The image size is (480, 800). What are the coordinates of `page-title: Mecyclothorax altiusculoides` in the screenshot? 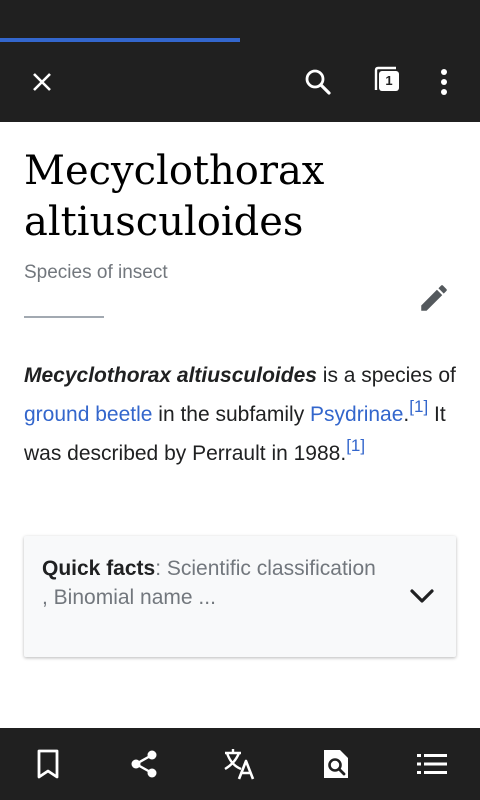 It's located at (174, 196).